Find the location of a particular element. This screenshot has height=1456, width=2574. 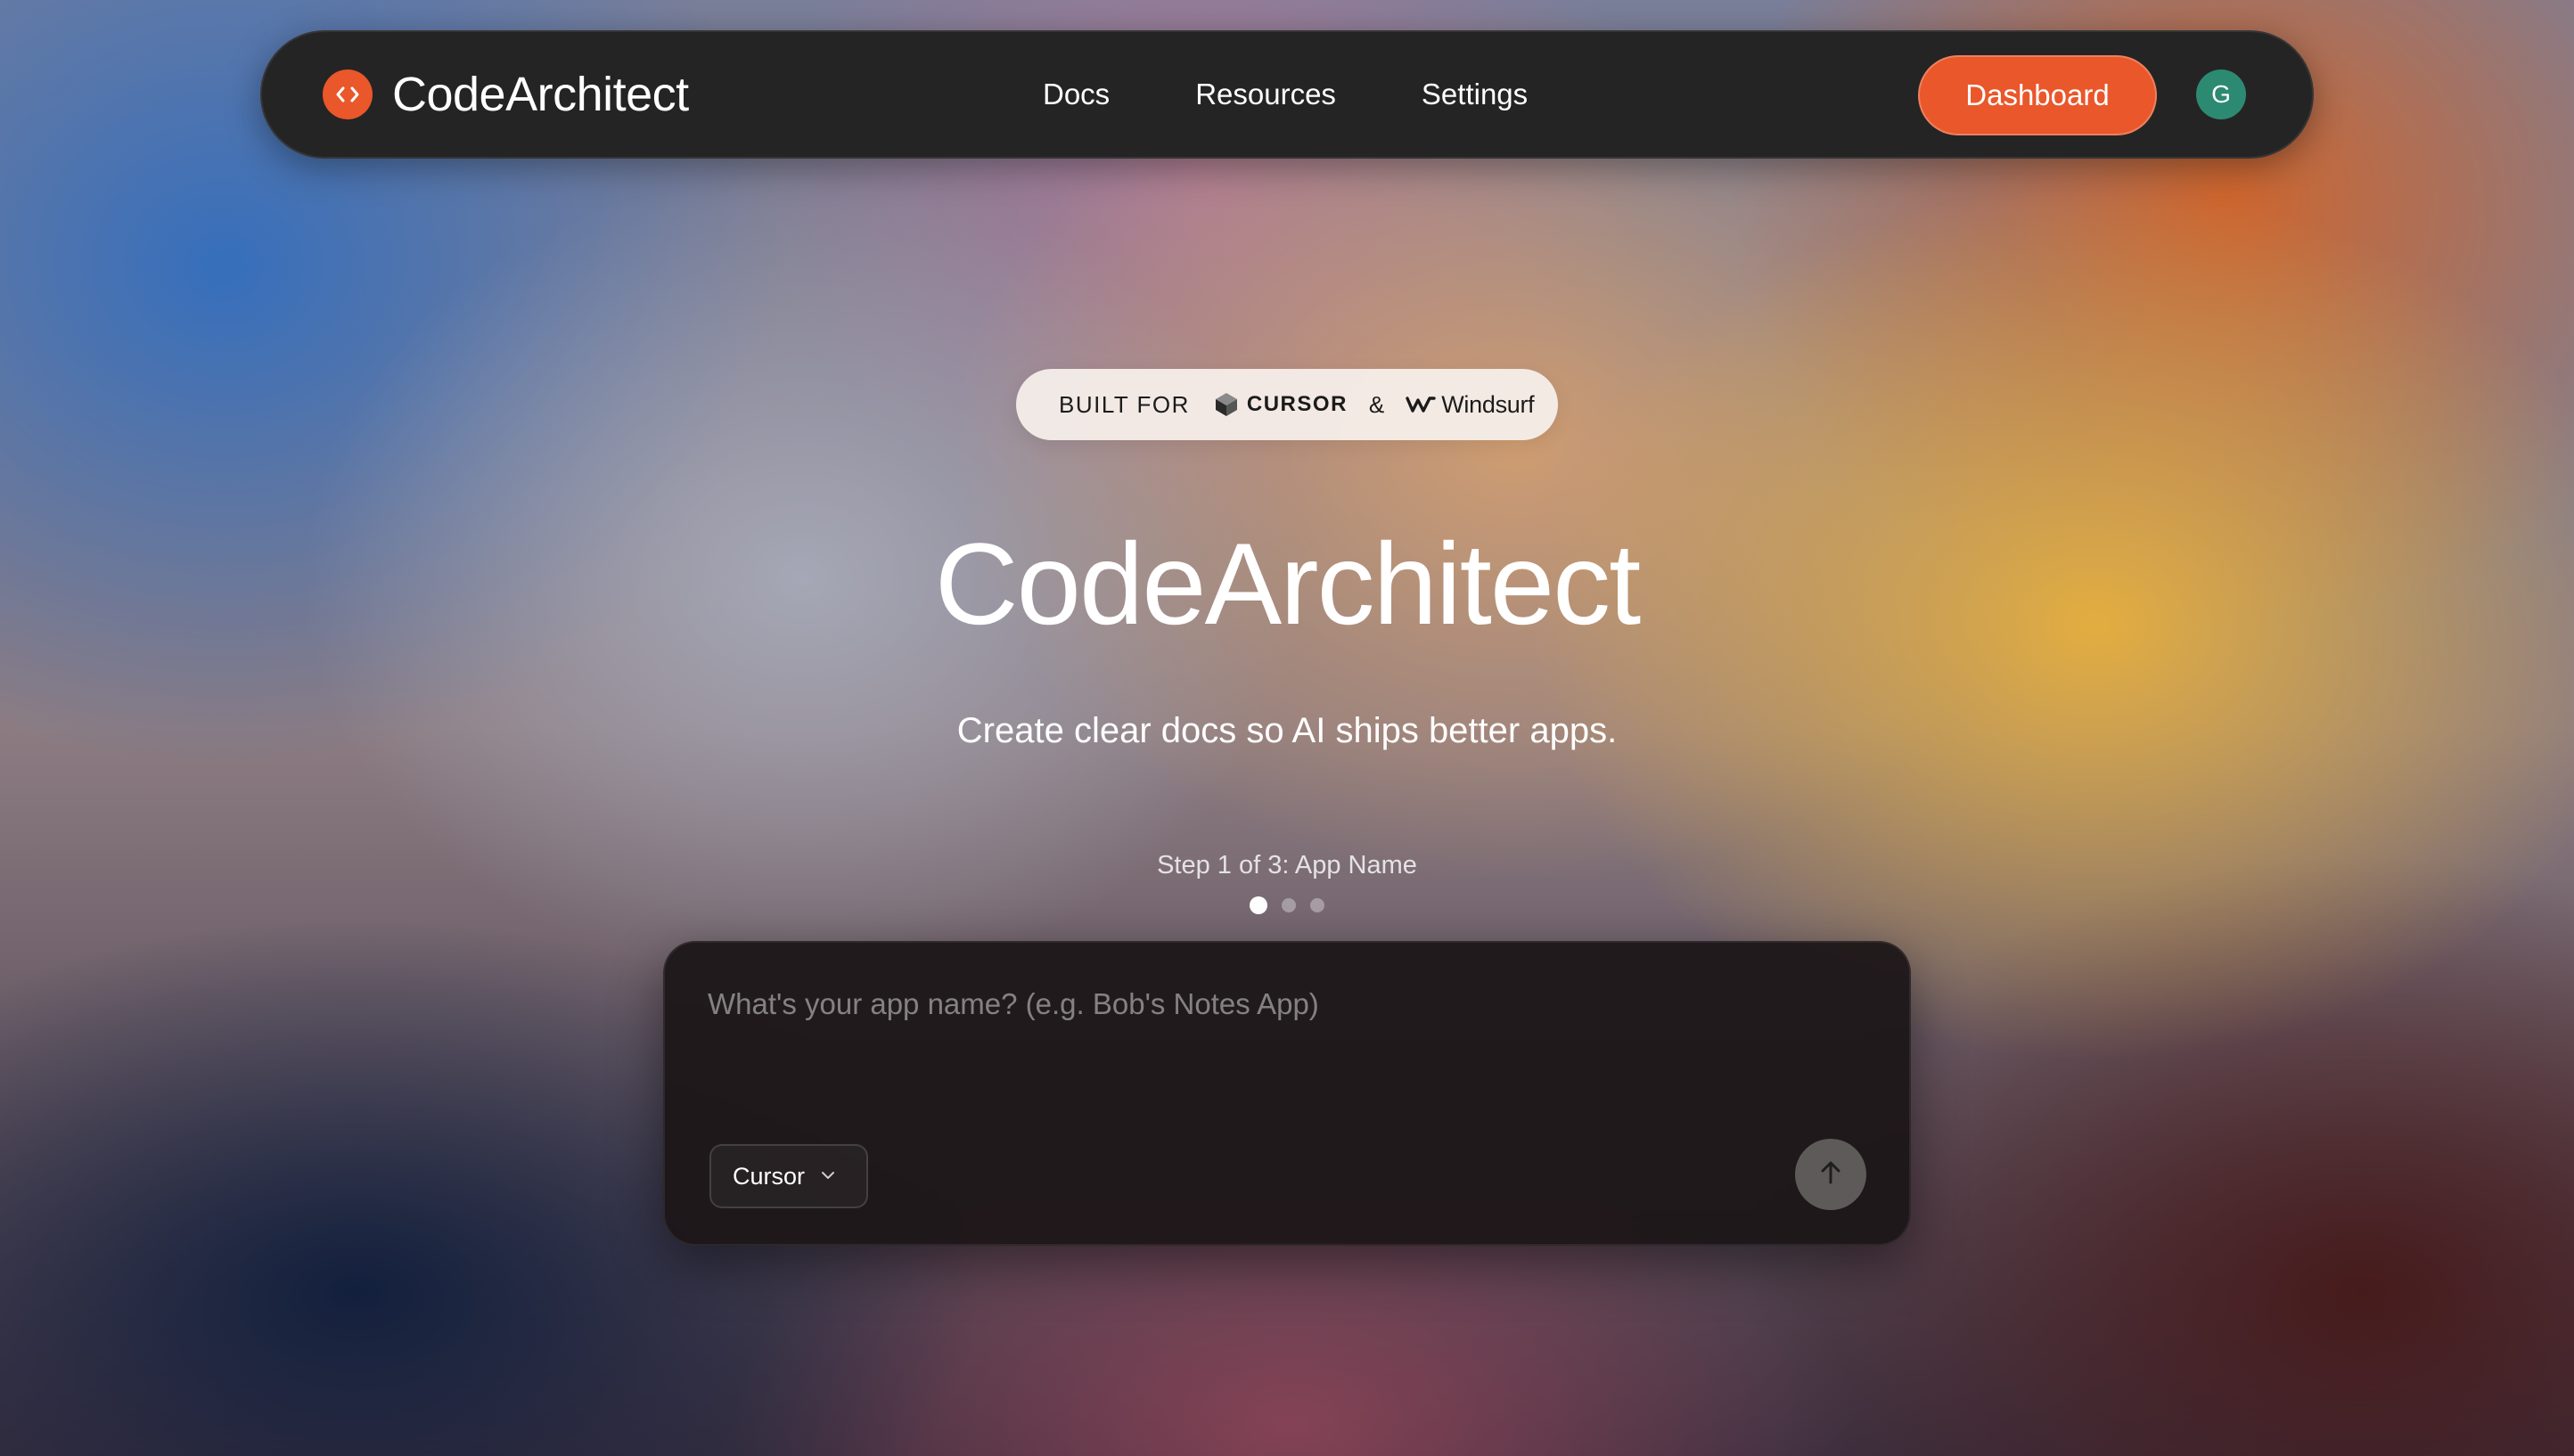

built-for-badge: BUILT FOR CURSOR & Windsurf is located at coordinates (1287, 405).